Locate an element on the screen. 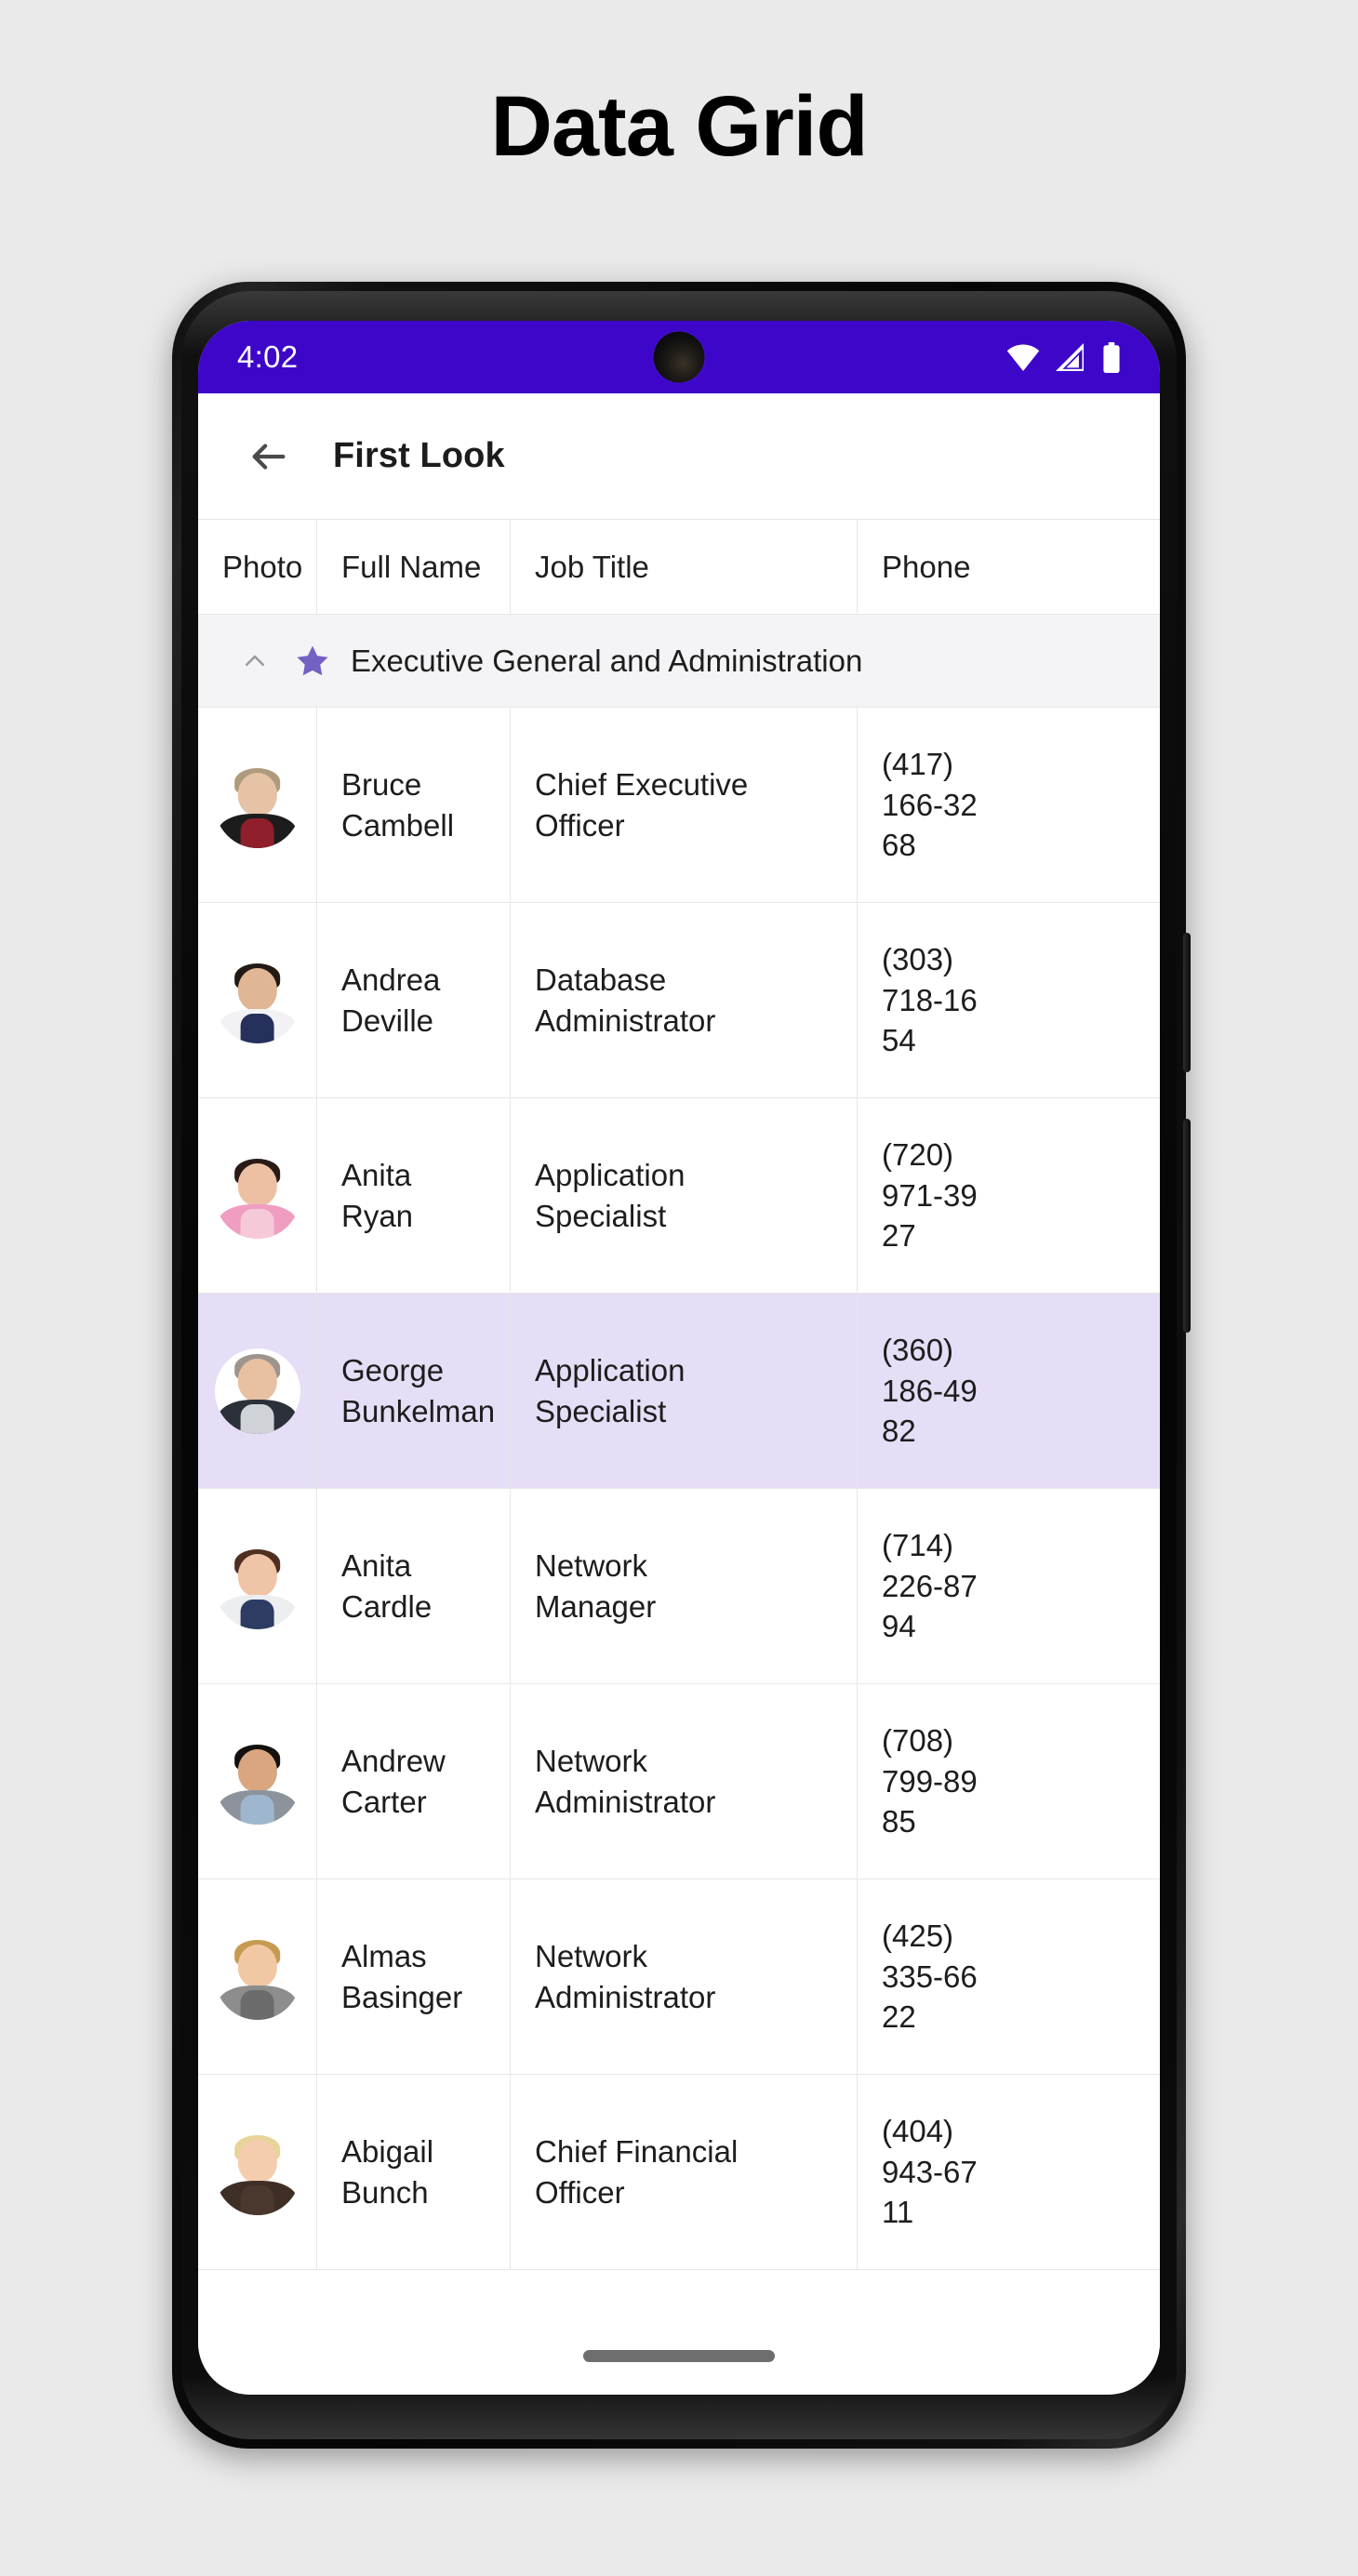 The width and height of the screenshot is (1358, 2576). row-phone-line2: 718-16 is located at coordinates (930, 999).